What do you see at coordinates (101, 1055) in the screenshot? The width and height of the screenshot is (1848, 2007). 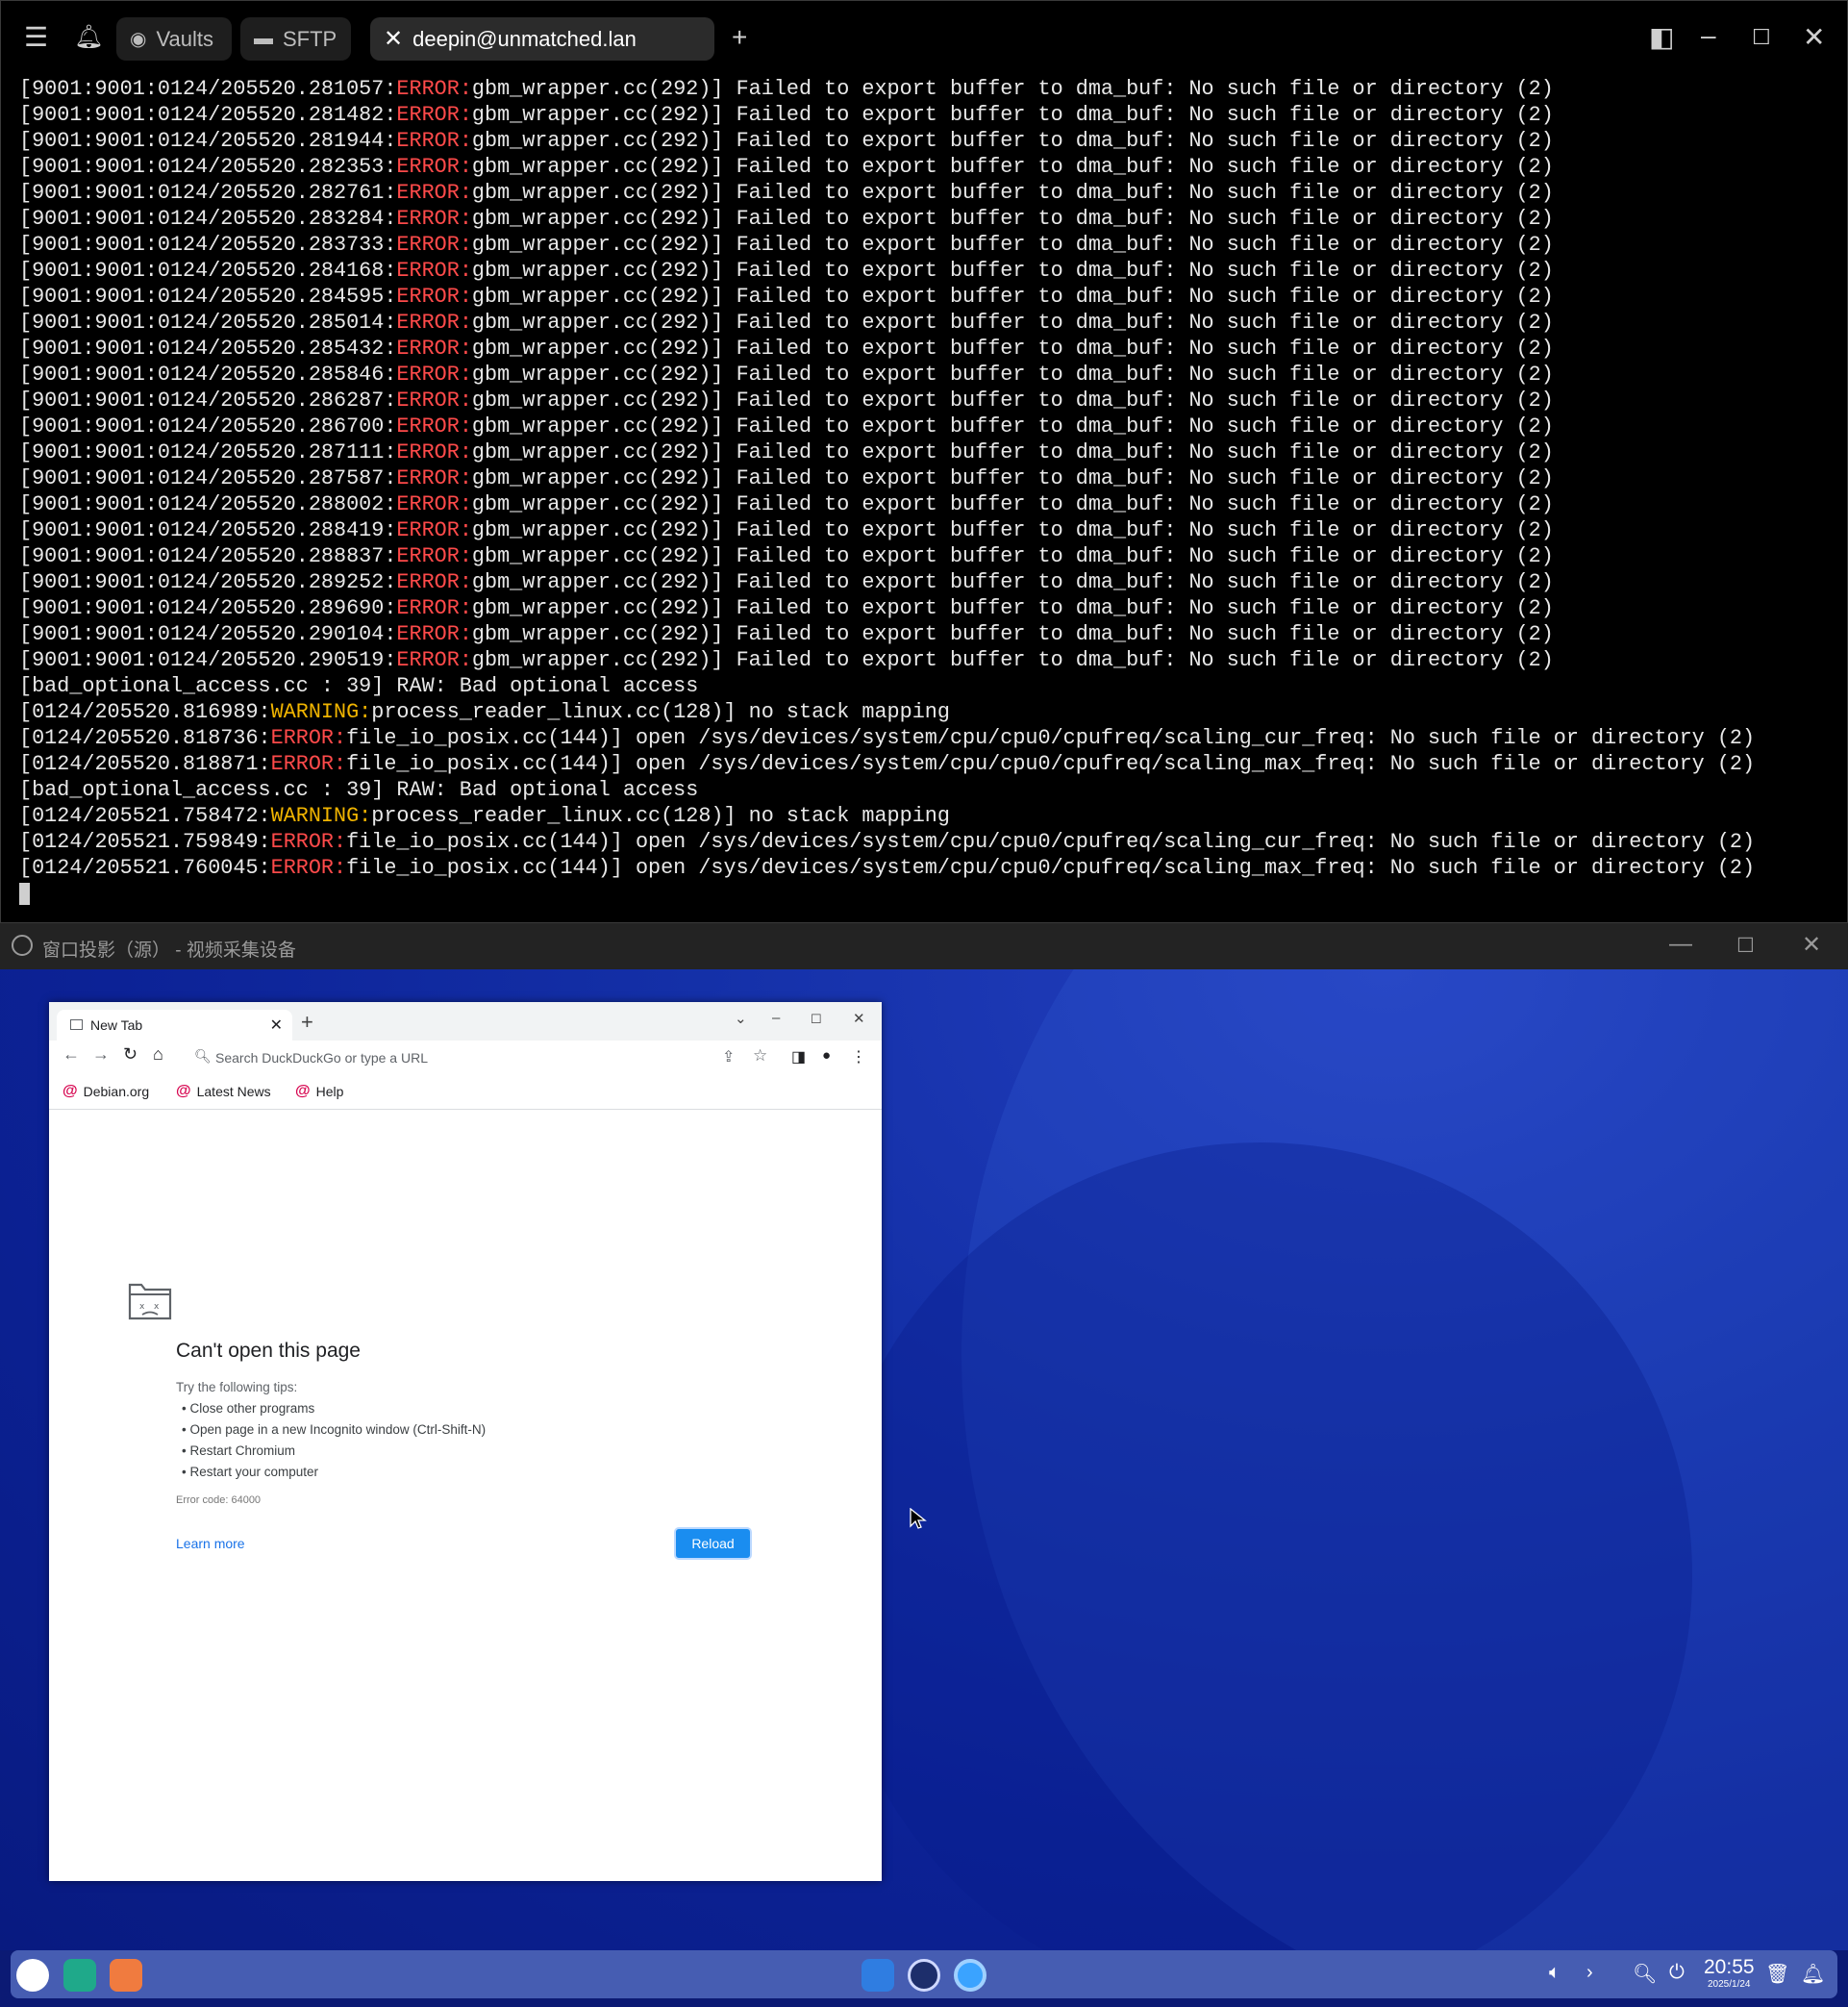 I see `forward-icon: →` at bounding box center [101, 1055].